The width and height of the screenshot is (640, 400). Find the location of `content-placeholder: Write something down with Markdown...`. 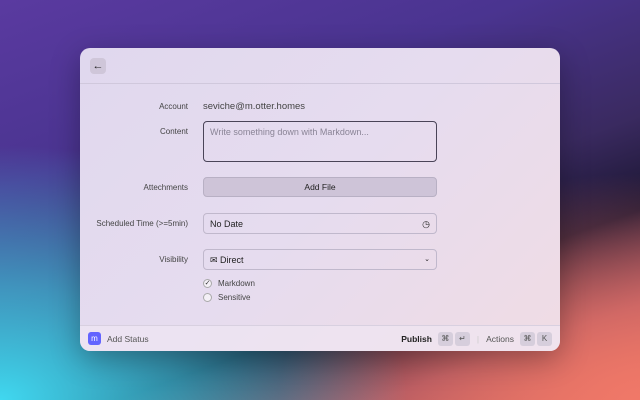

content-placeholder: Write something down with Markdown... is located at coordinates (289, 132).